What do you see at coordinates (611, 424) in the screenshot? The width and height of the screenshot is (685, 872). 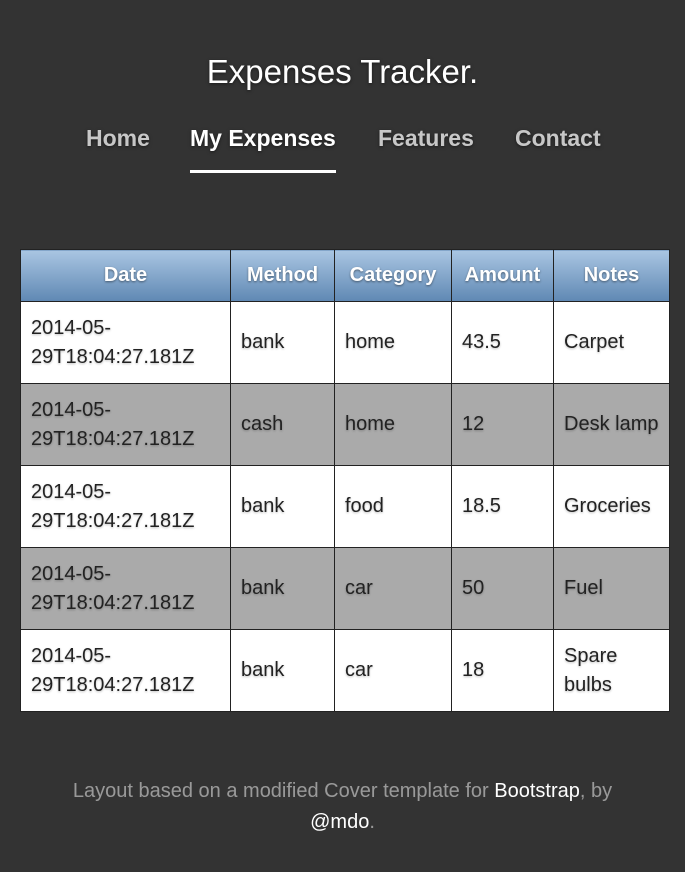 I see `notes-cell: Desk lamp` at bounding box center [611, 424].